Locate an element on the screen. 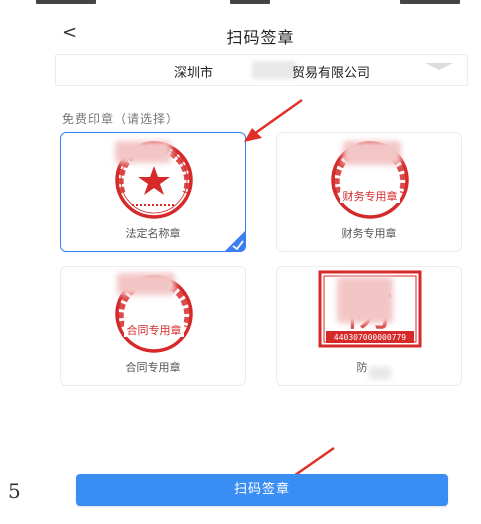 The width and height of the screenshot is (481, 524). finance-seal-text: 财务专用章 is located at coordinates (370, 196).